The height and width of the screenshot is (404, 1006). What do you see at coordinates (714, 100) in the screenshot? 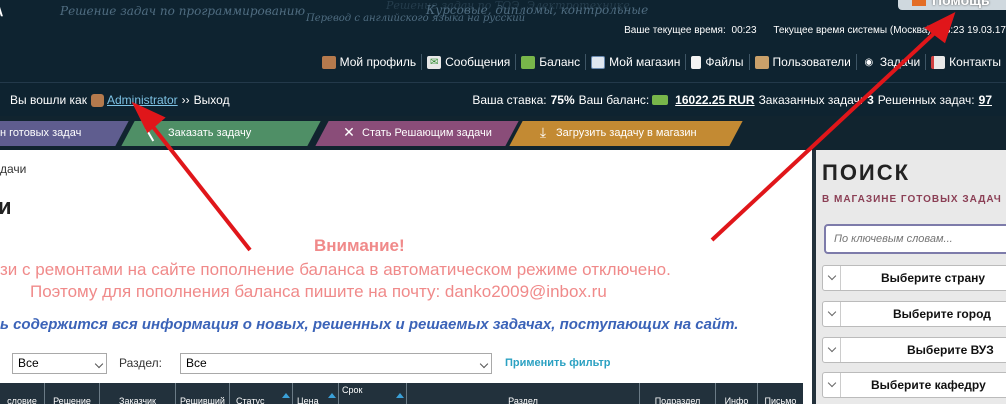
I see `balance-link: 16022.25 RUR` at bounding box center [714, 100].